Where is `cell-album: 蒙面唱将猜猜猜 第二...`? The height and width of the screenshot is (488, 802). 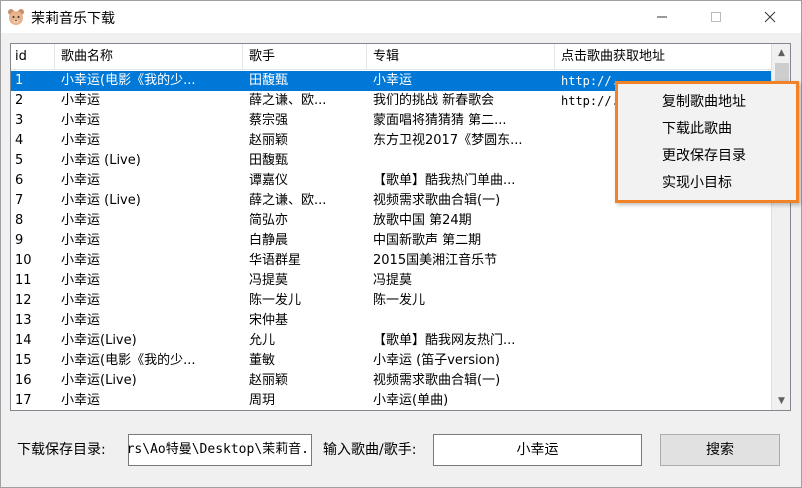
cell-album: 蒙面唱将猜猜猜 第二... is located at coordinates (440, 120).